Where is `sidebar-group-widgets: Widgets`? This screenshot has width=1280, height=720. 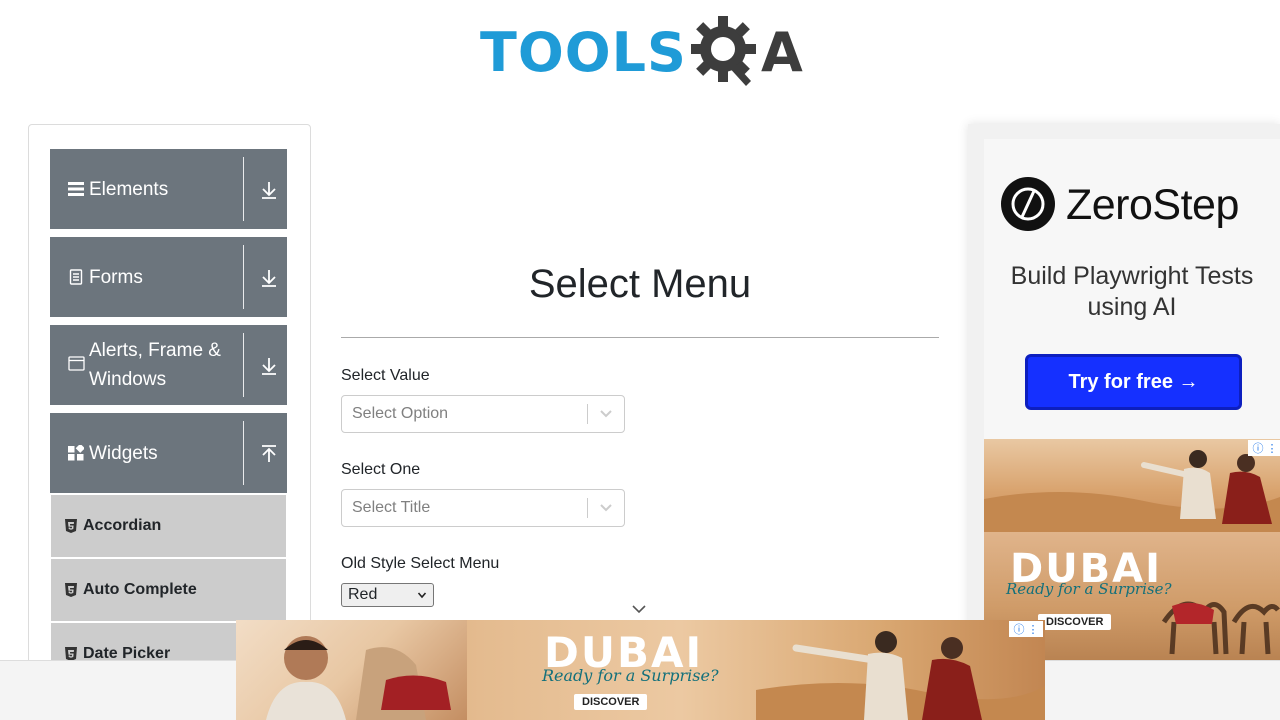 sidebar-group-widgets: Widgets is located at coordinates (168, 453).